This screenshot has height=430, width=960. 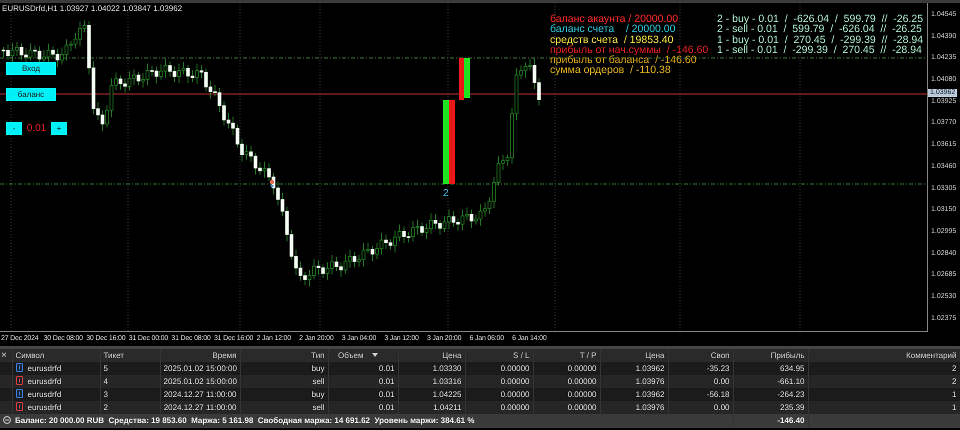 I want to click on marker-label: 2, so click(x=446, y=194).